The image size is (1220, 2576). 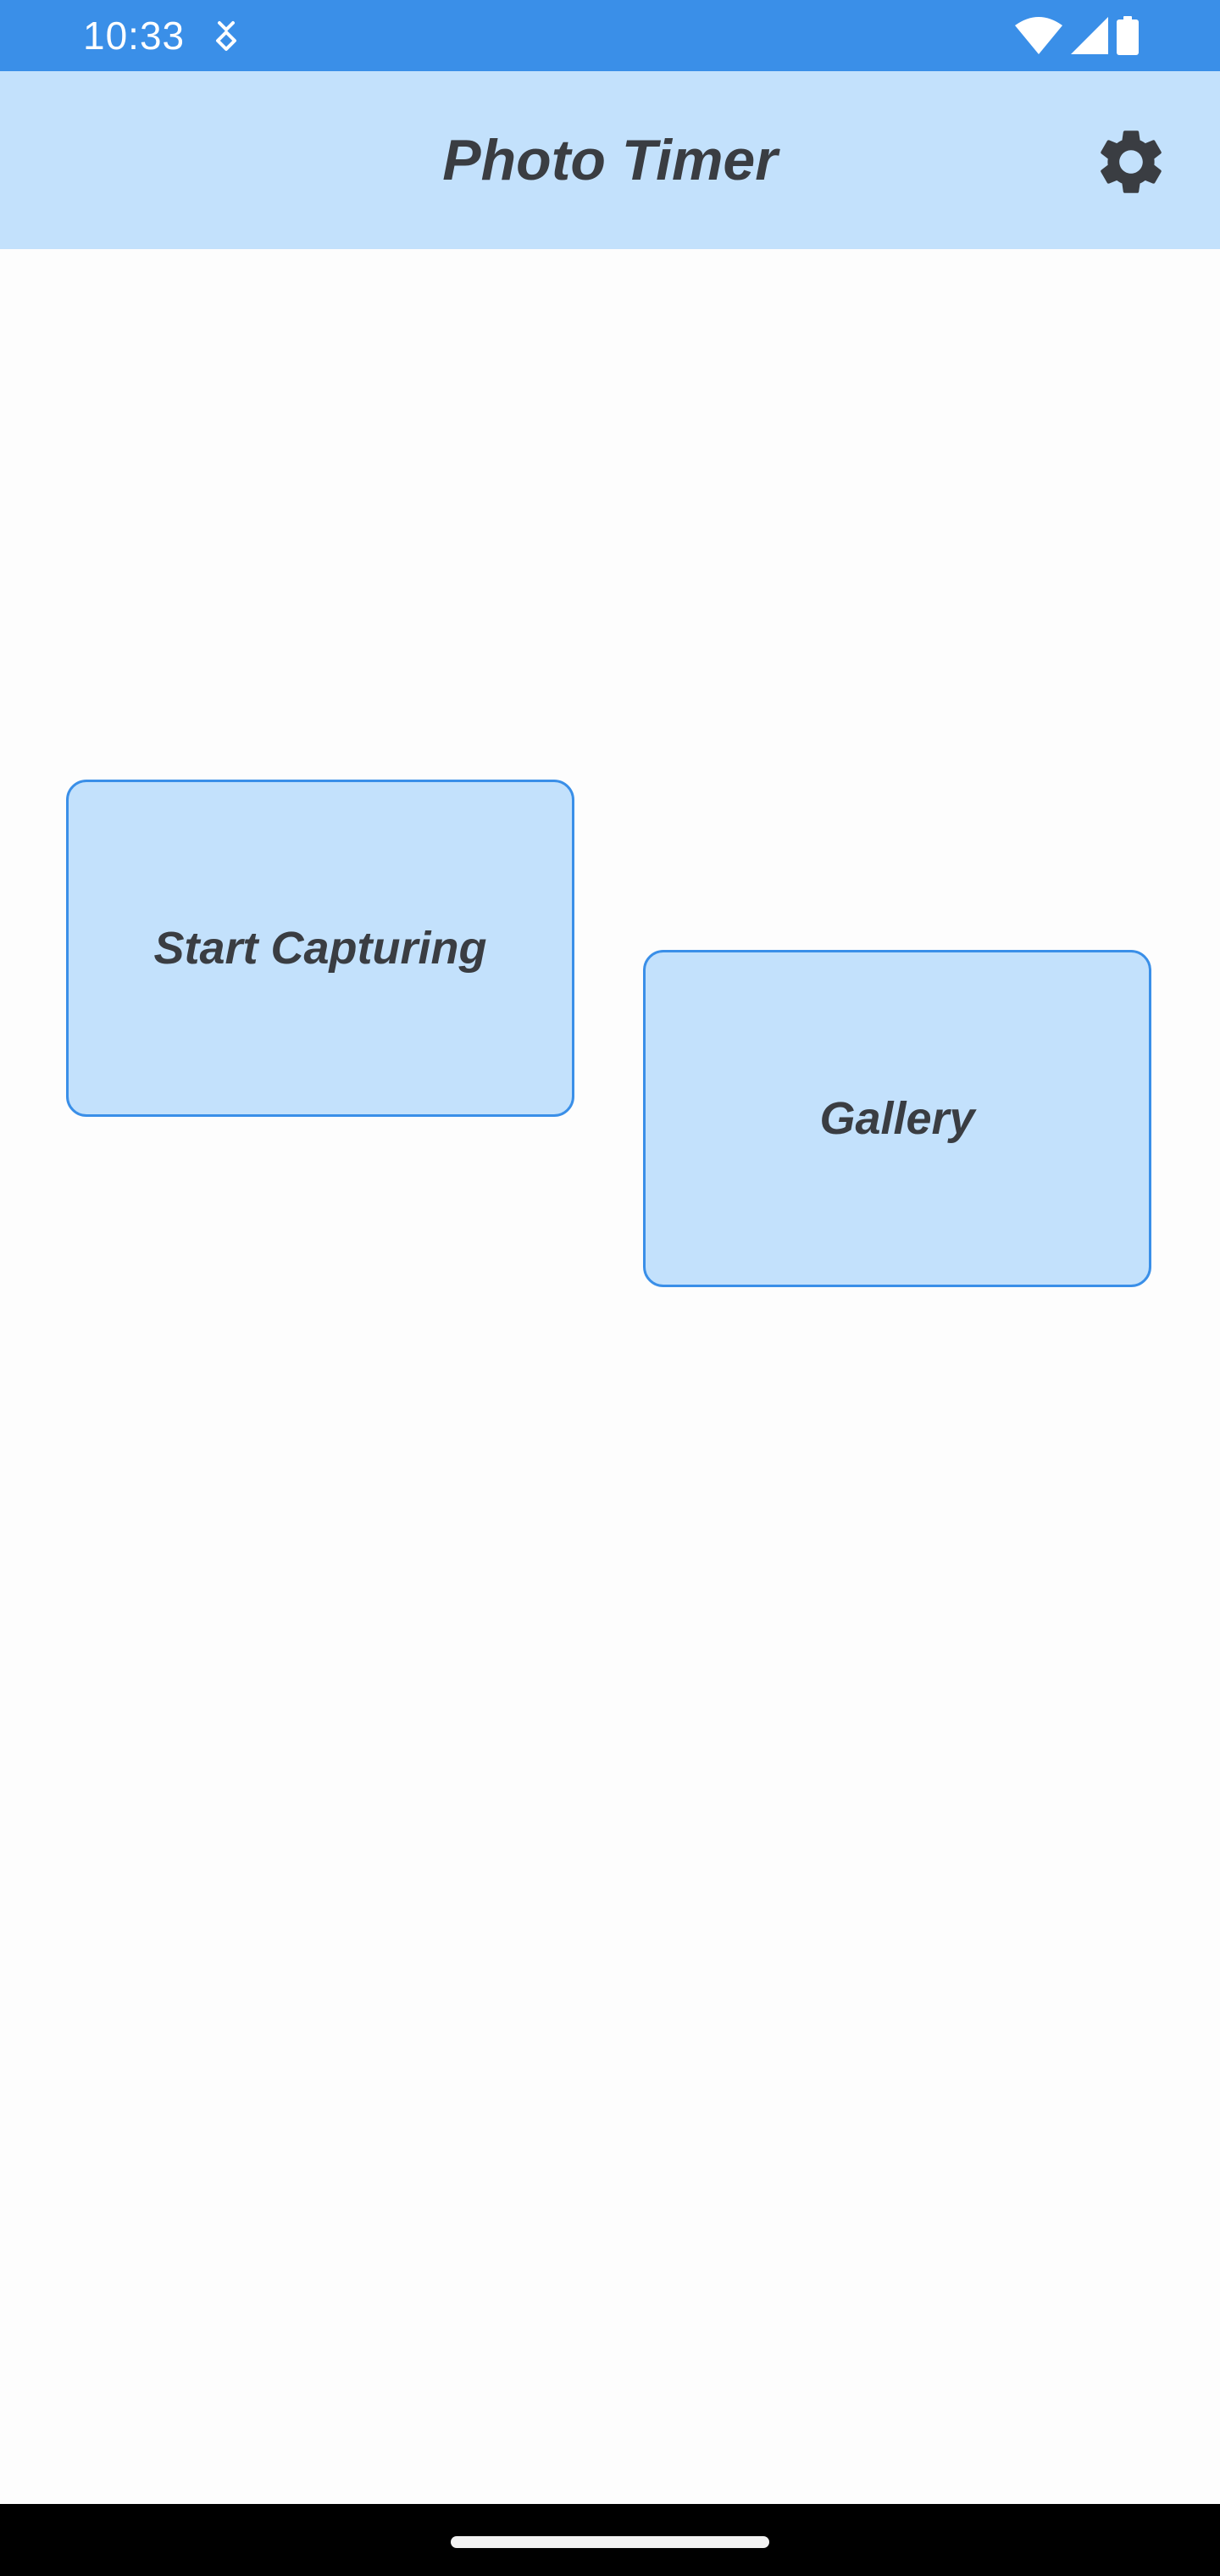 I want to click on start-capturing-label: Start Capturing, so click(x=320, y=948).